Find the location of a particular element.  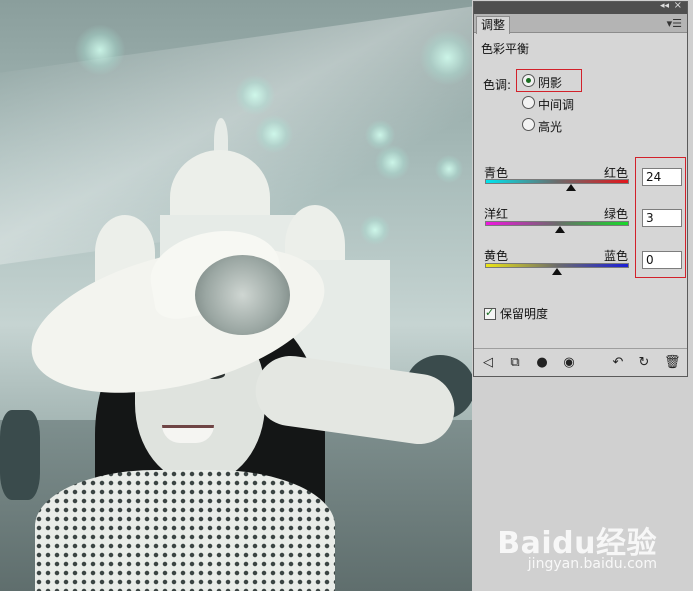

reset-icon: ↻ is located at coordinates (644, 363).